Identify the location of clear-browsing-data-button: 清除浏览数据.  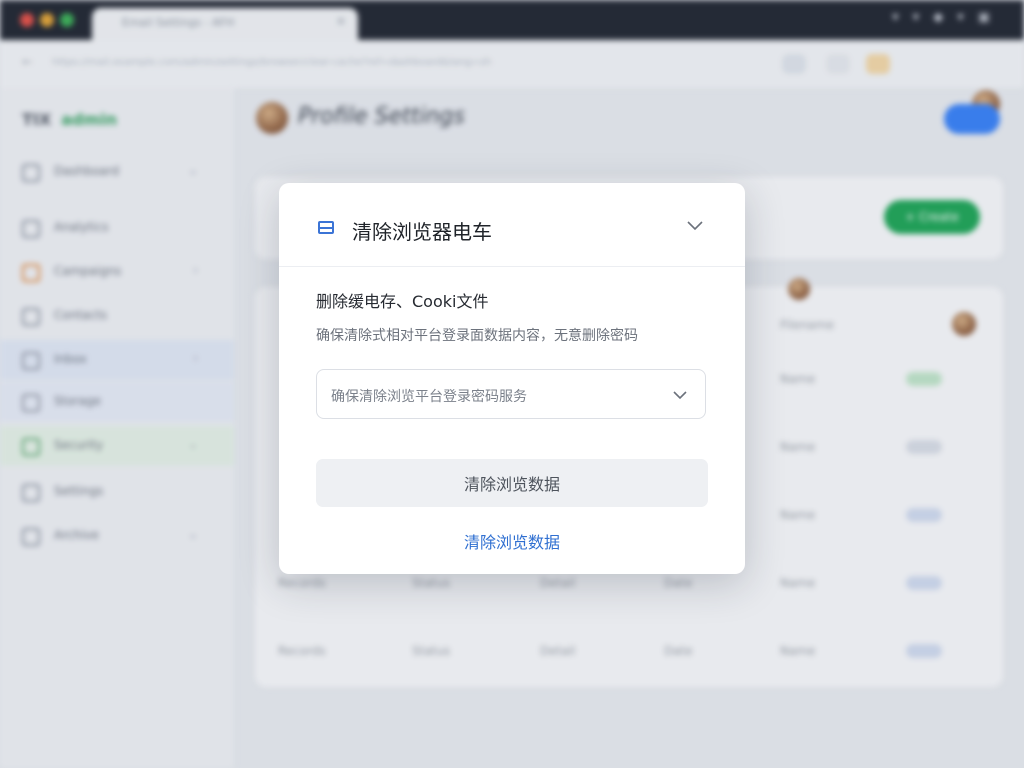
(512, 483).